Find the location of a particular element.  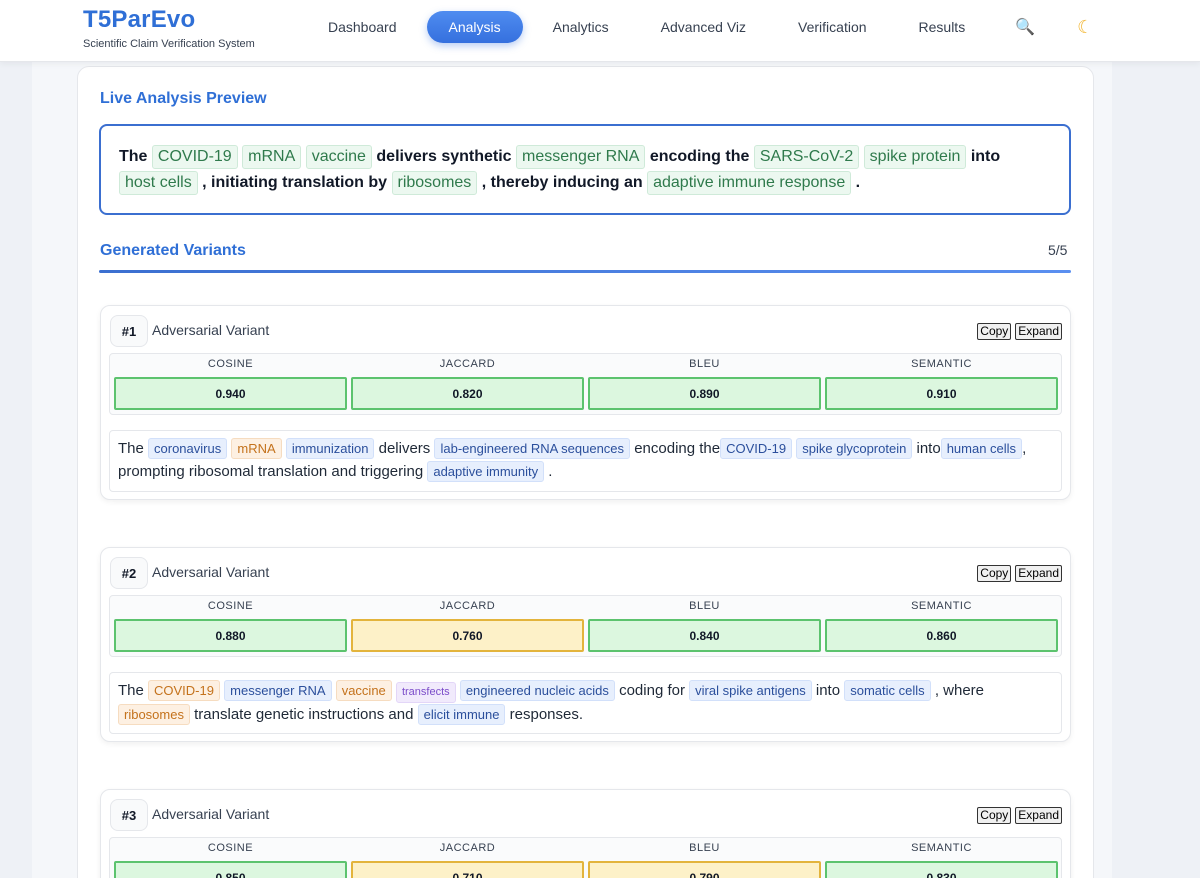

metric-bleu: BLEU 0.790 is located at coordinates (704, 858).